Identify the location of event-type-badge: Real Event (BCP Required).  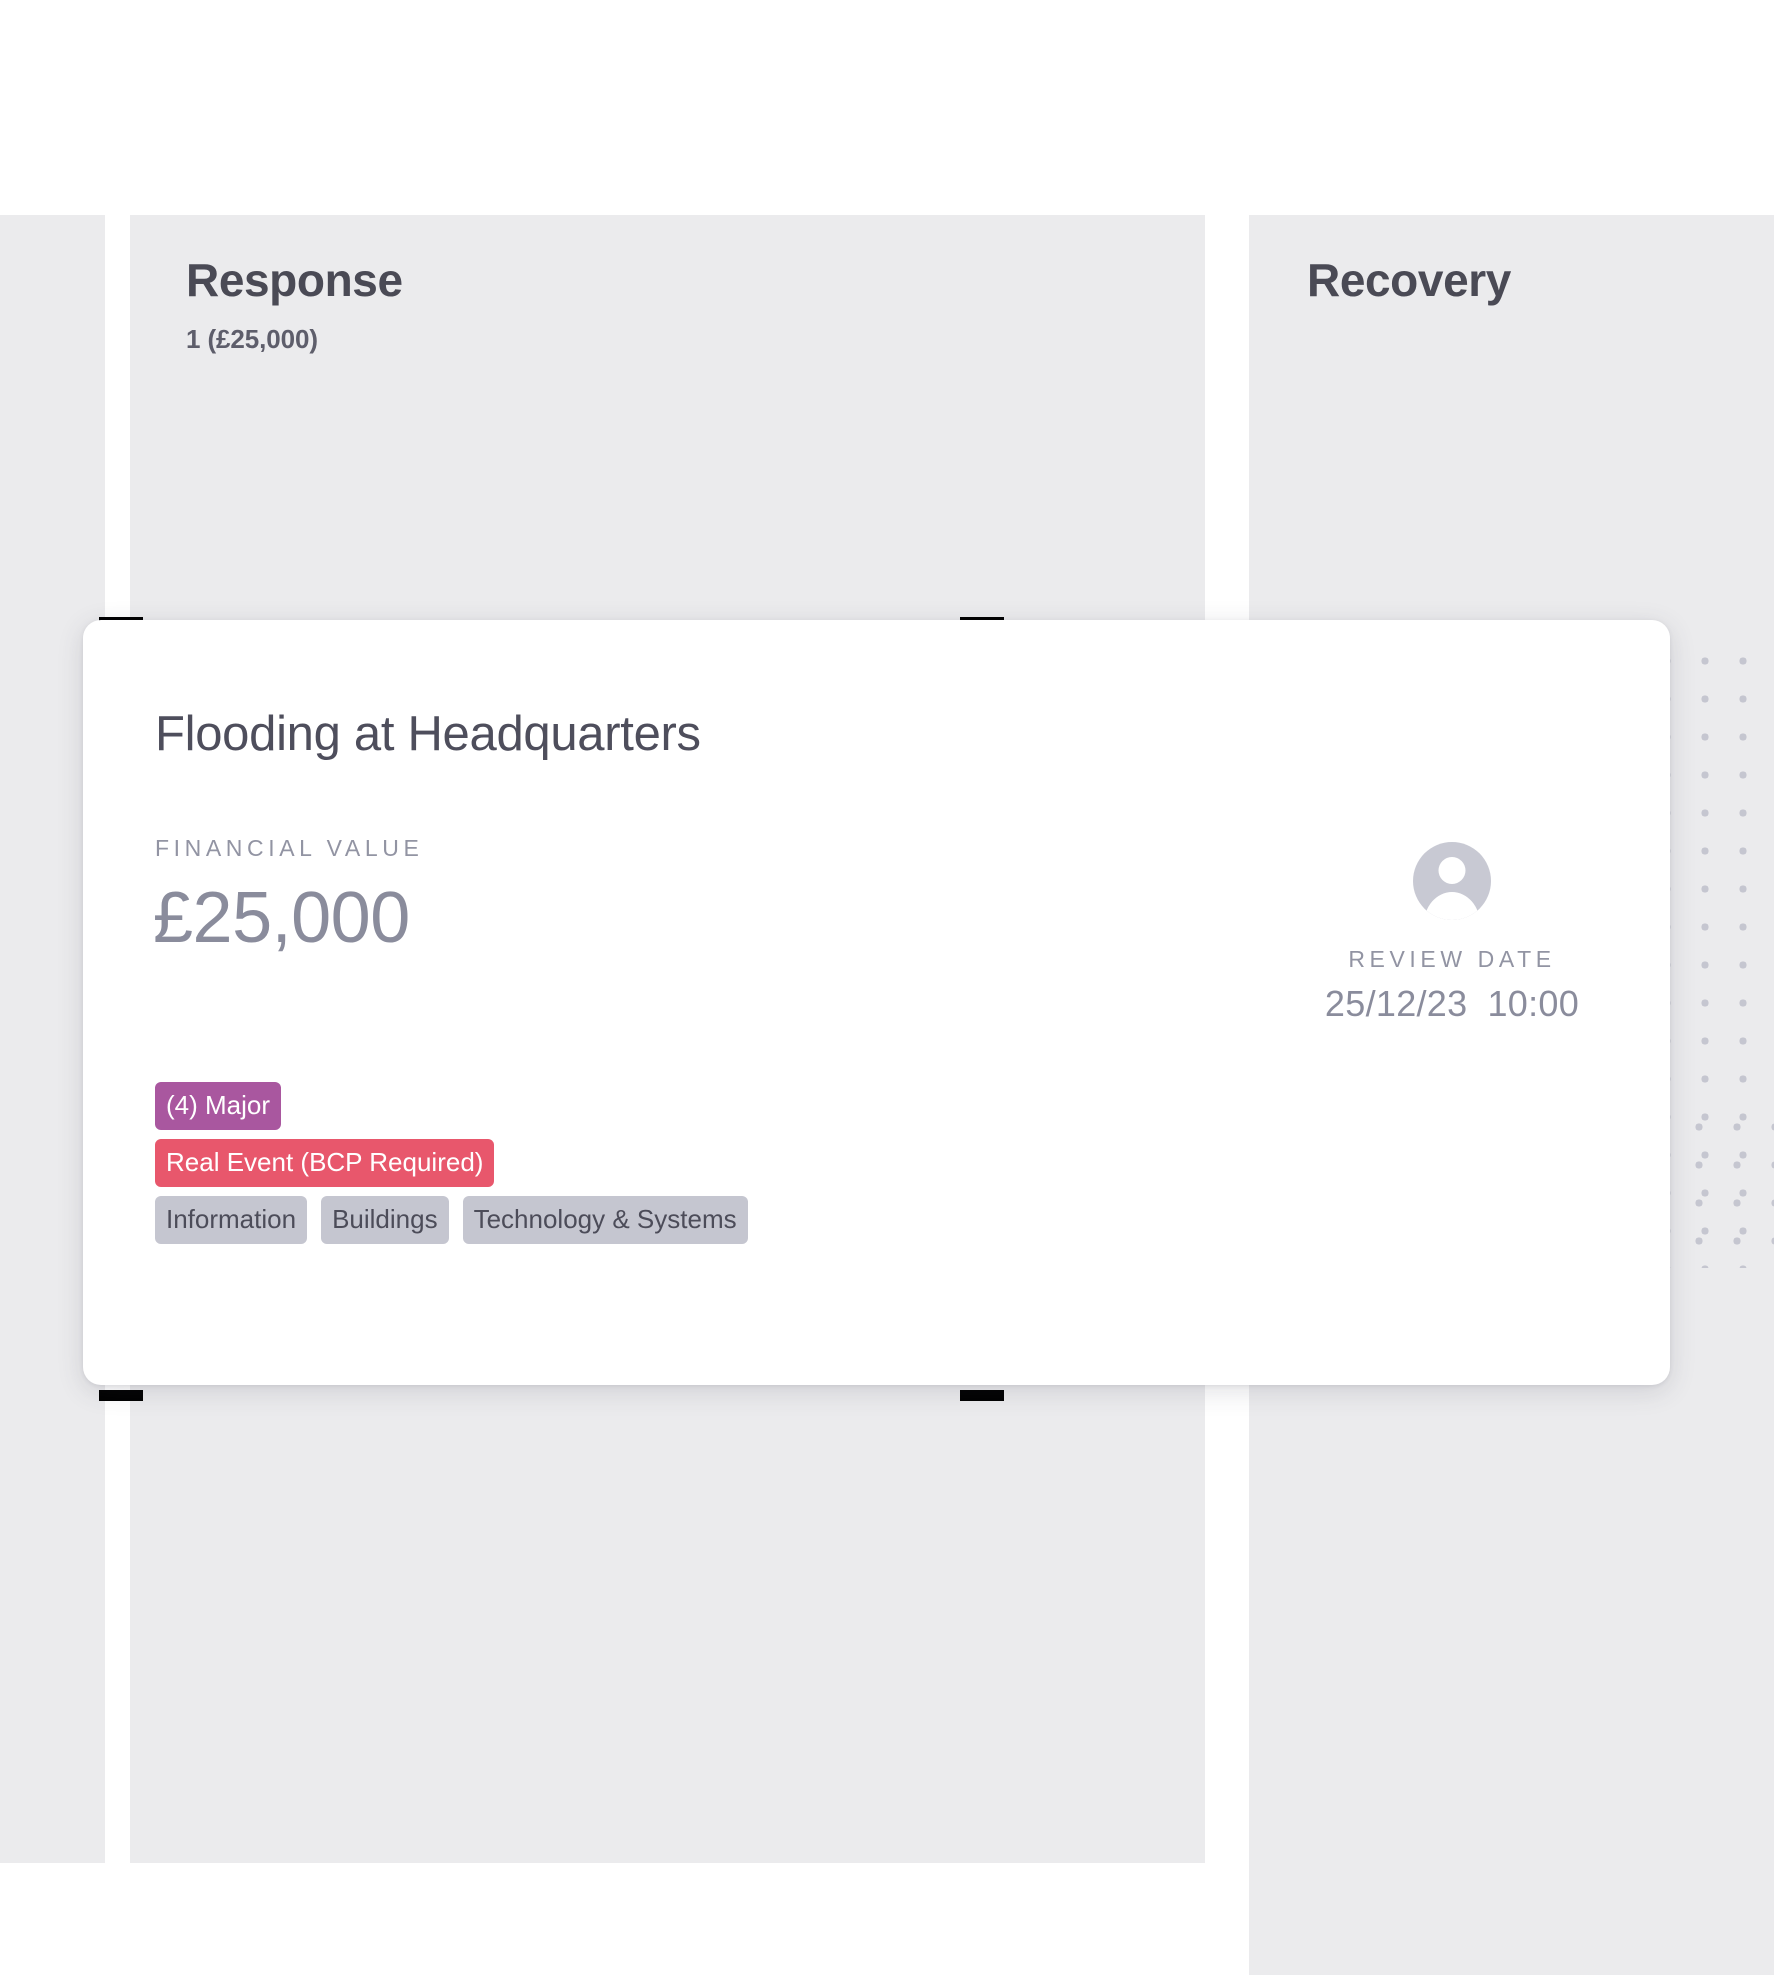
(325, 1163).